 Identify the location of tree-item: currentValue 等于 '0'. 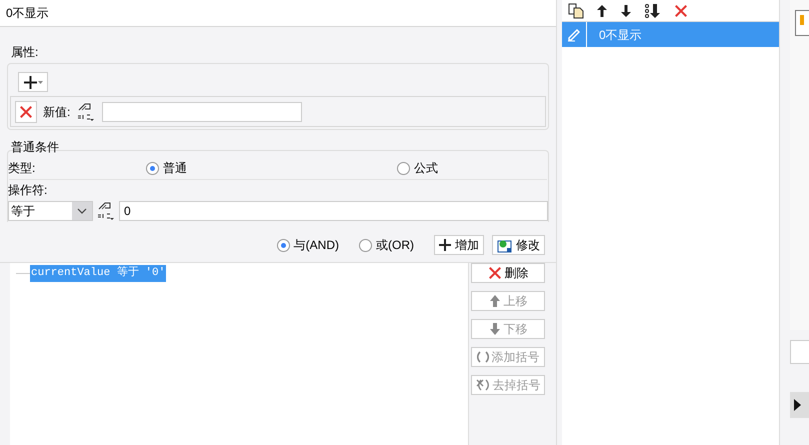
(98, 273).